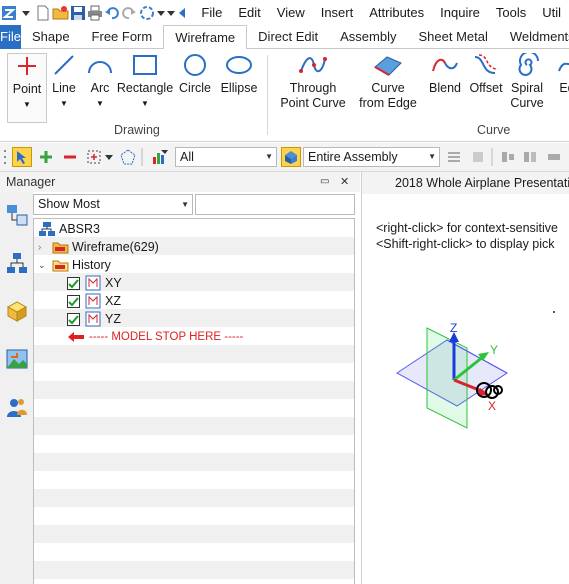 The height and width of the screenshot is (584, 569). Describe the element at coordinates (109, 157) in the screenshot. I see `box-select-dropdown-icon` at that location.